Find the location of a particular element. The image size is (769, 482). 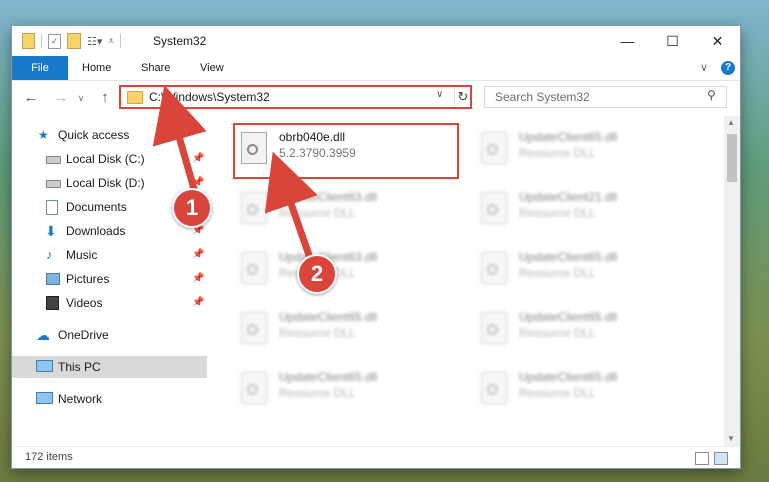

expand-ribbon-icon: ∨ is located at coordinates (704, 67).